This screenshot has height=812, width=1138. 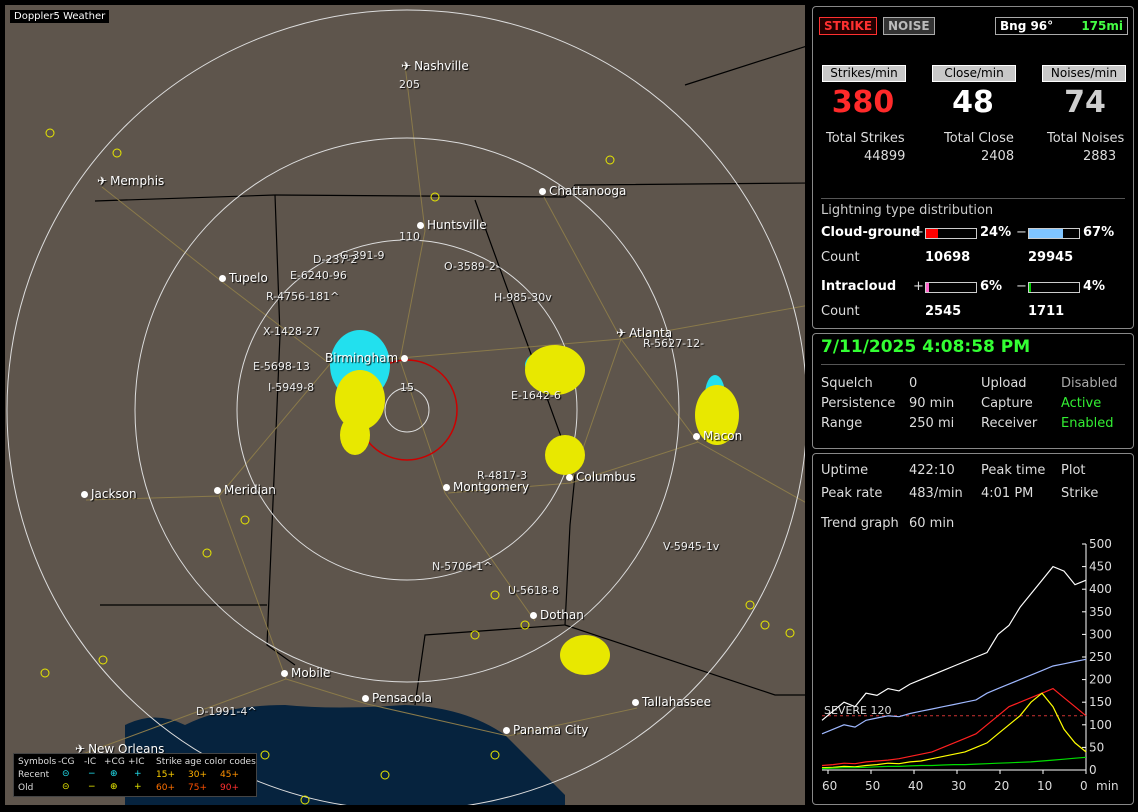 I want to click on trend-graph-label: Trend graph, so click(x=860, y=523).